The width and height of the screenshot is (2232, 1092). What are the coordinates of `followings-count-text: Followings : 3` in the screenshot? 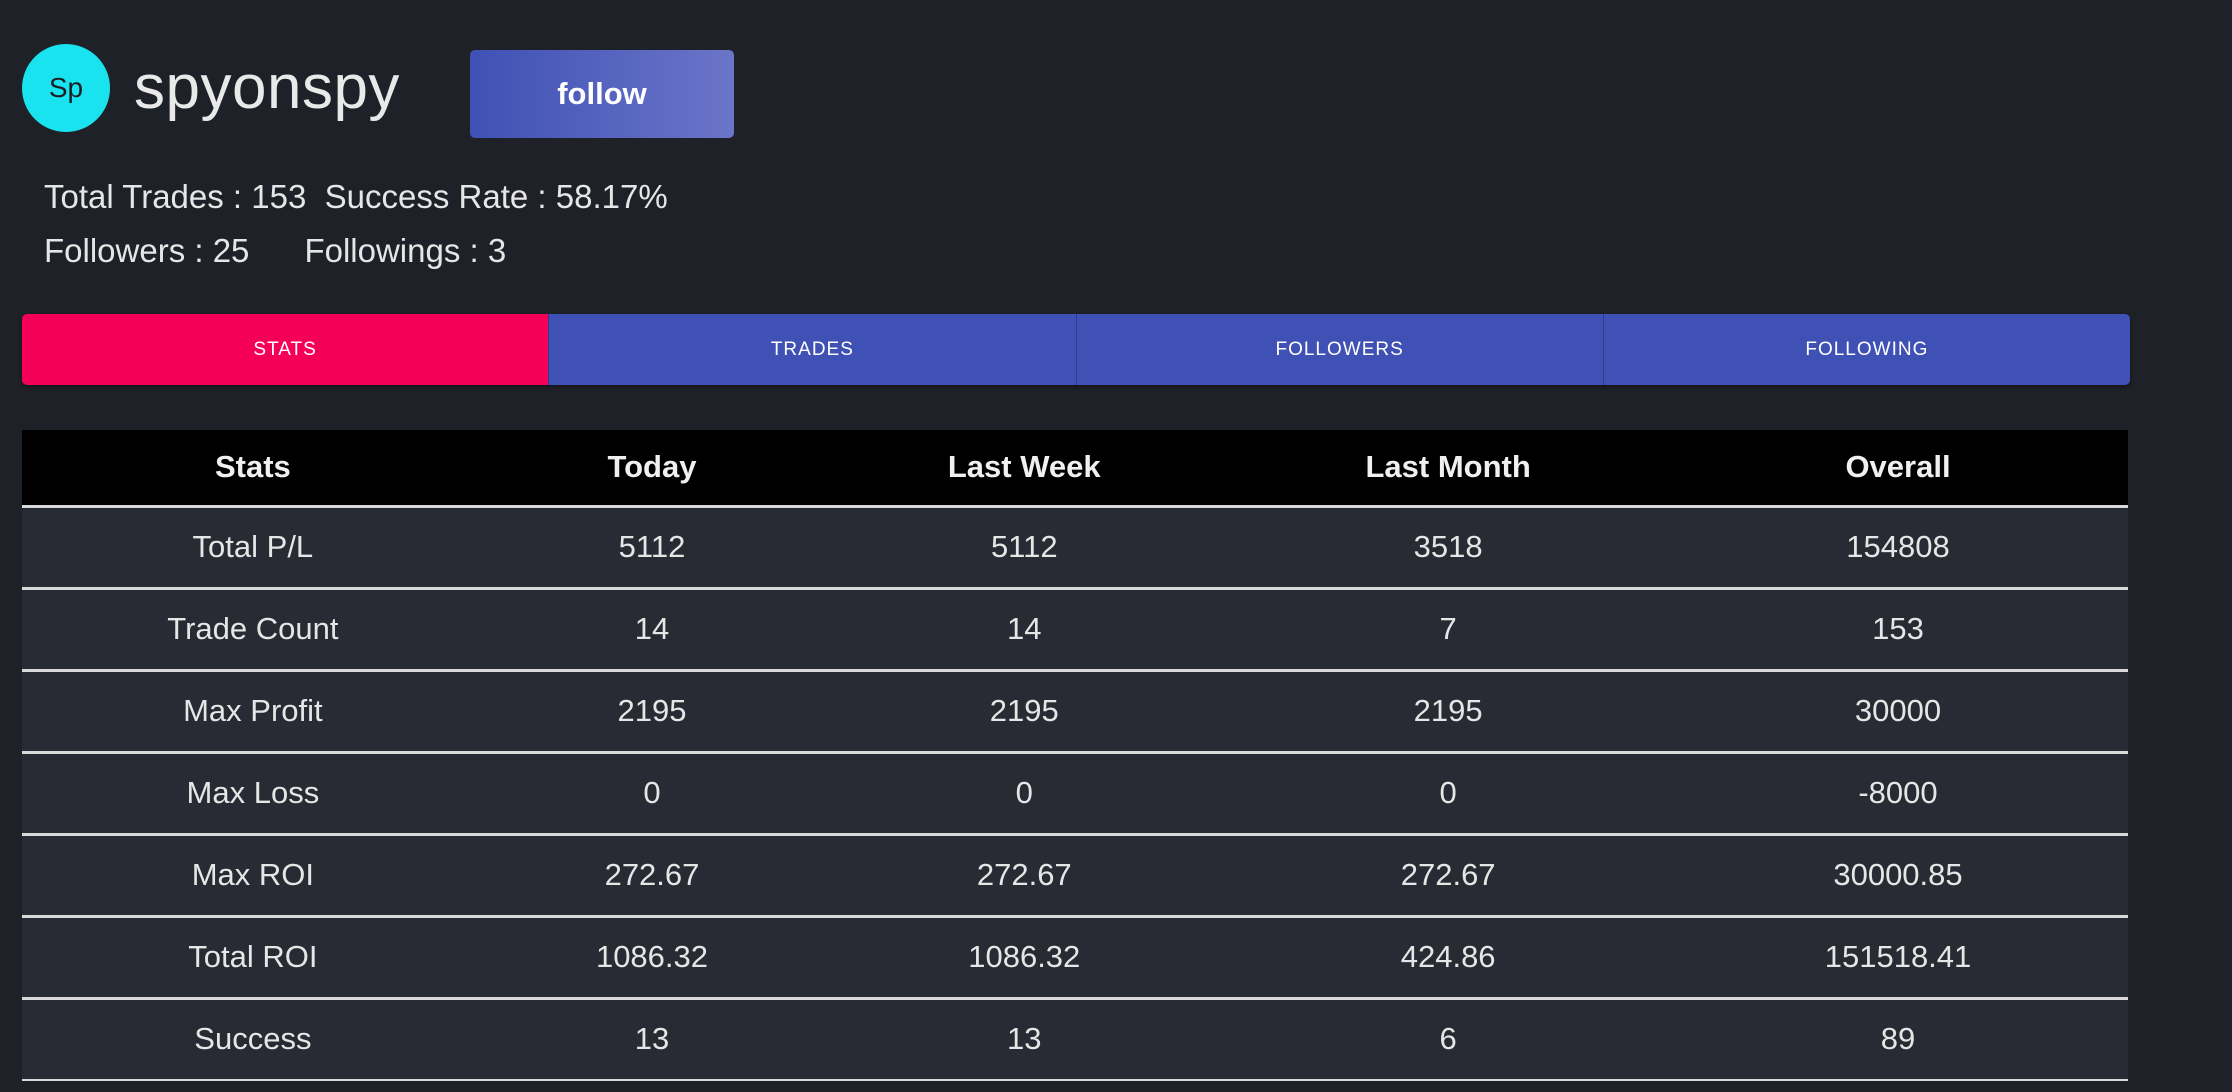 It's located at (405, 250).